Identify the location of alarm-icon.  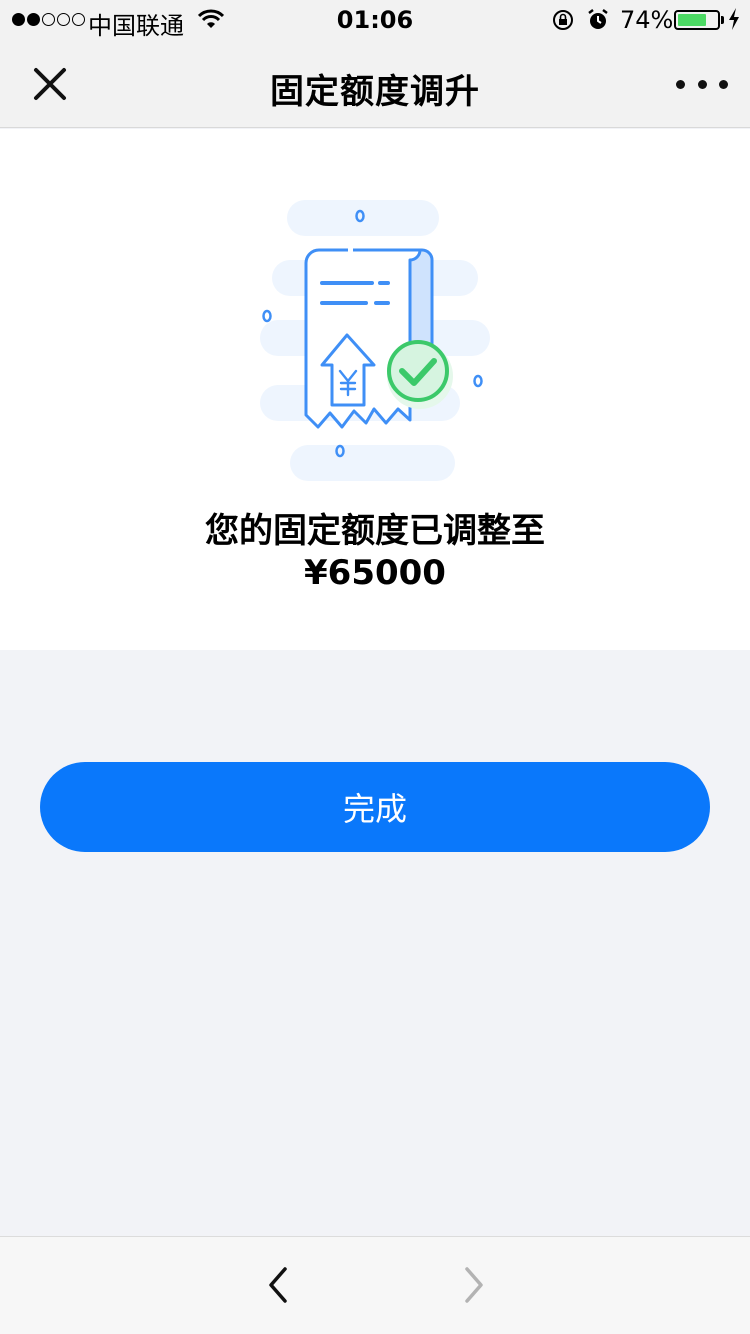
(598, 19).